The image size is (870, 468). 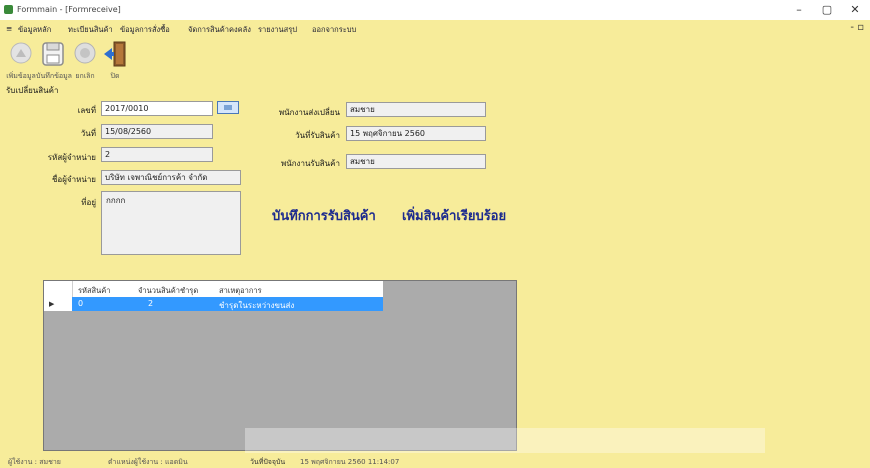 What do you see at coordinates (213, 304) in the screenshot?
I see `table-row: ▶ 0 2 ชำรุดในระหว่างขนส่ง` at bounding box center [213, 304].